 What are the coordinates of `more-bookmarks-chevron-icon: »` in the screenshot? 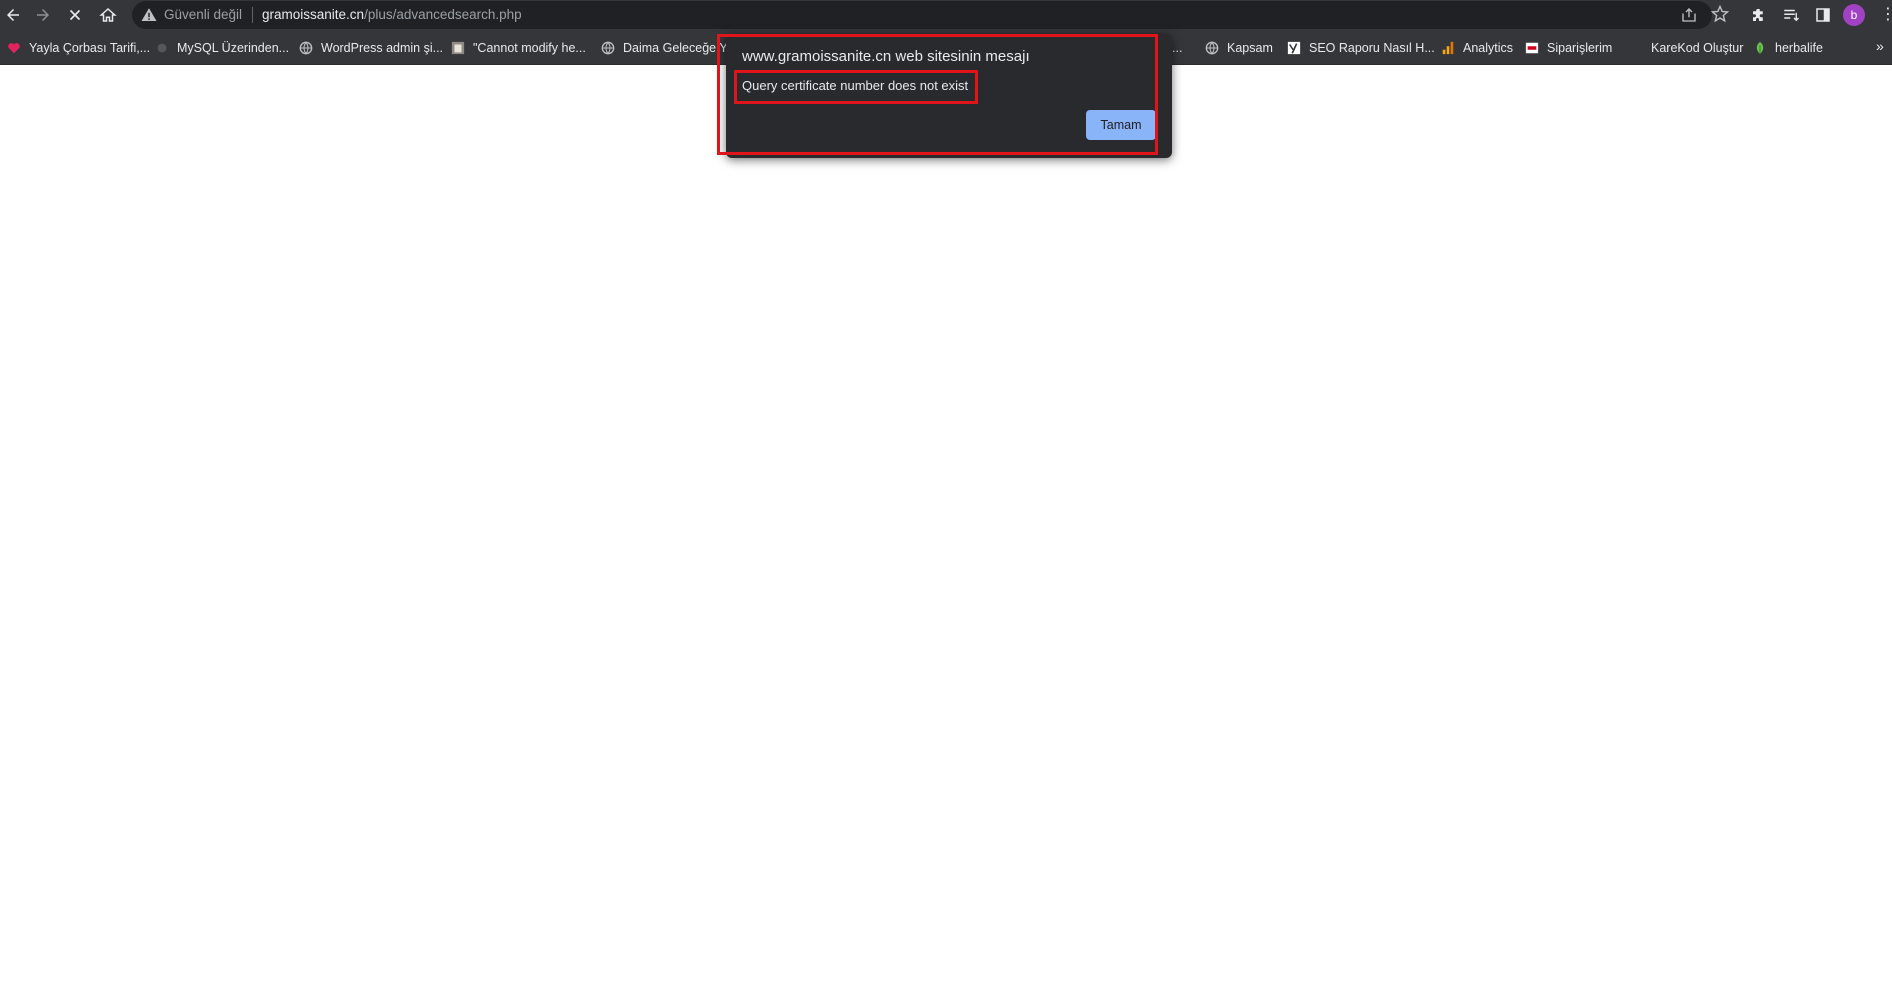 It's located at (1880, 46).